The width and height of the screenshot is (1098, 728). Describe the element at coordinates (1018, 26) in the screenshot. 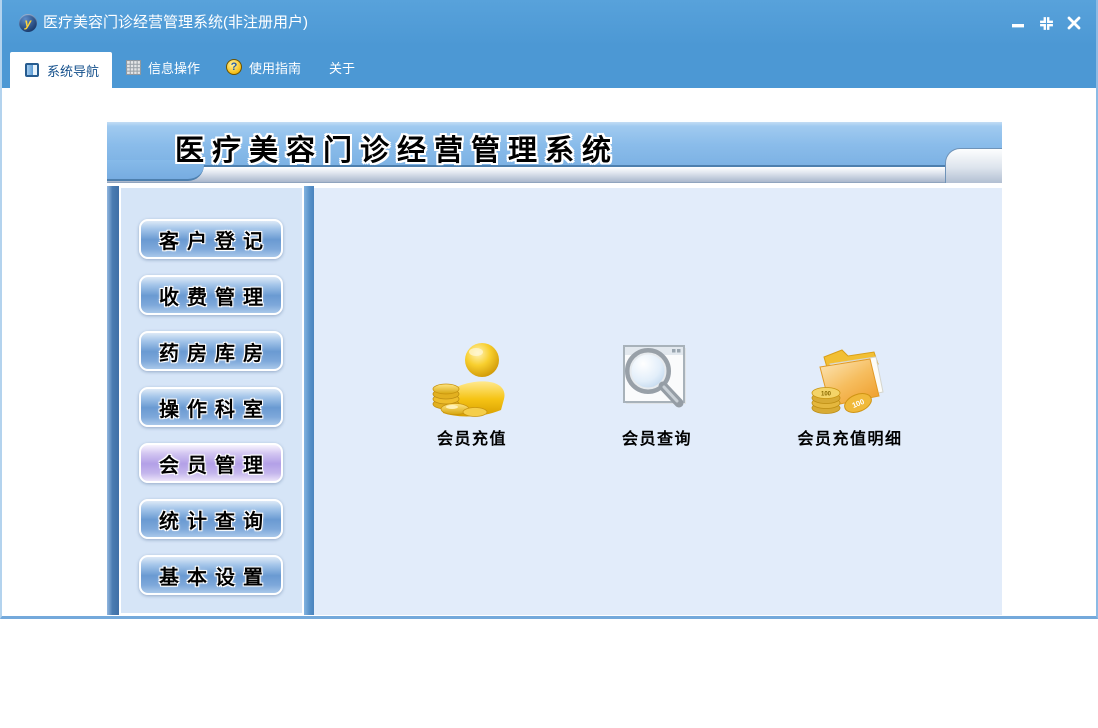

I see `minimize-icon` at that location.